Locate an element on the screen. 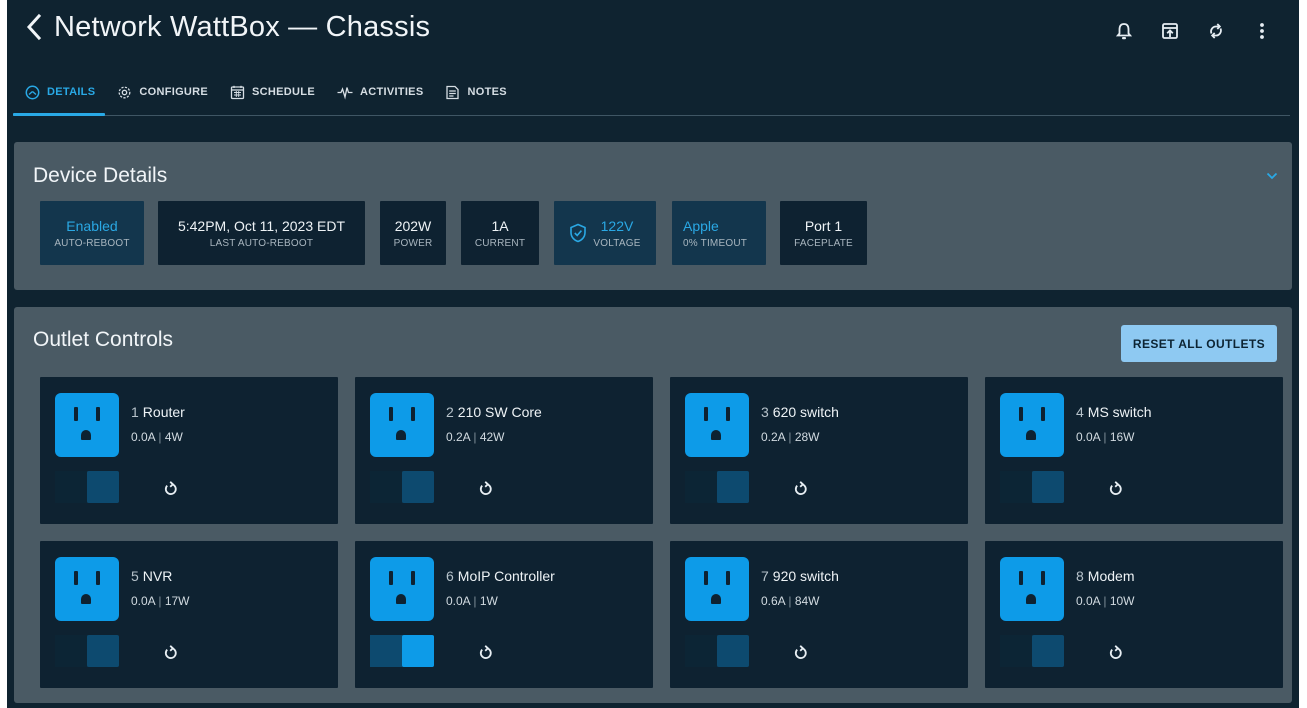  outlet-readings: 0.2A | 28W is located at coordinates (790, 437).